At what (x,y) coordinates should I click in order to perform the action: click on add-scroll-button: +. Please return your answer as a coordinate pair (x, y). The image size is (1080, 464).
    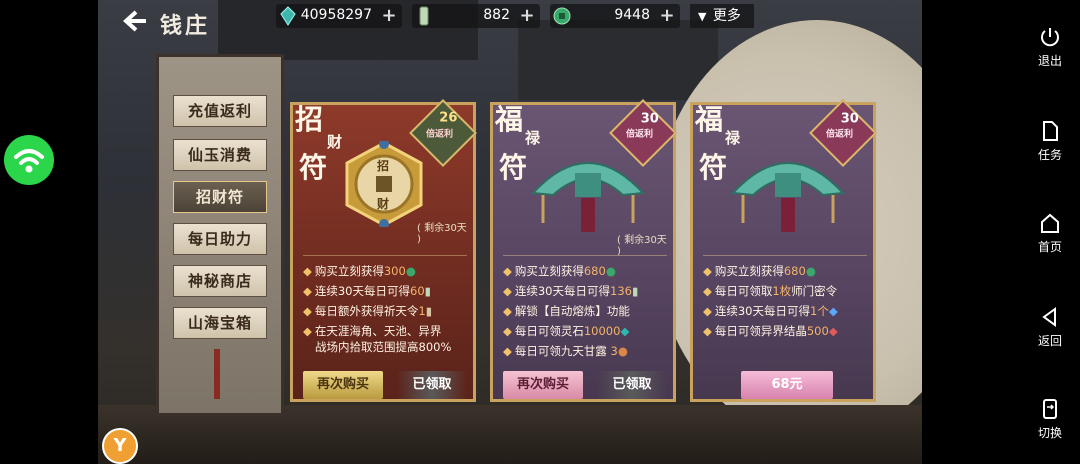
    Looking at the image, I should click on (527, 16).